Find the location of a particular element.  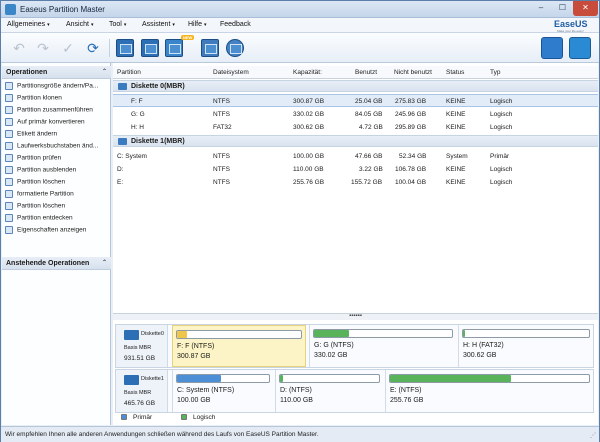

op-wipe-partition: Partition löschen is located at coordinates (57, 207).